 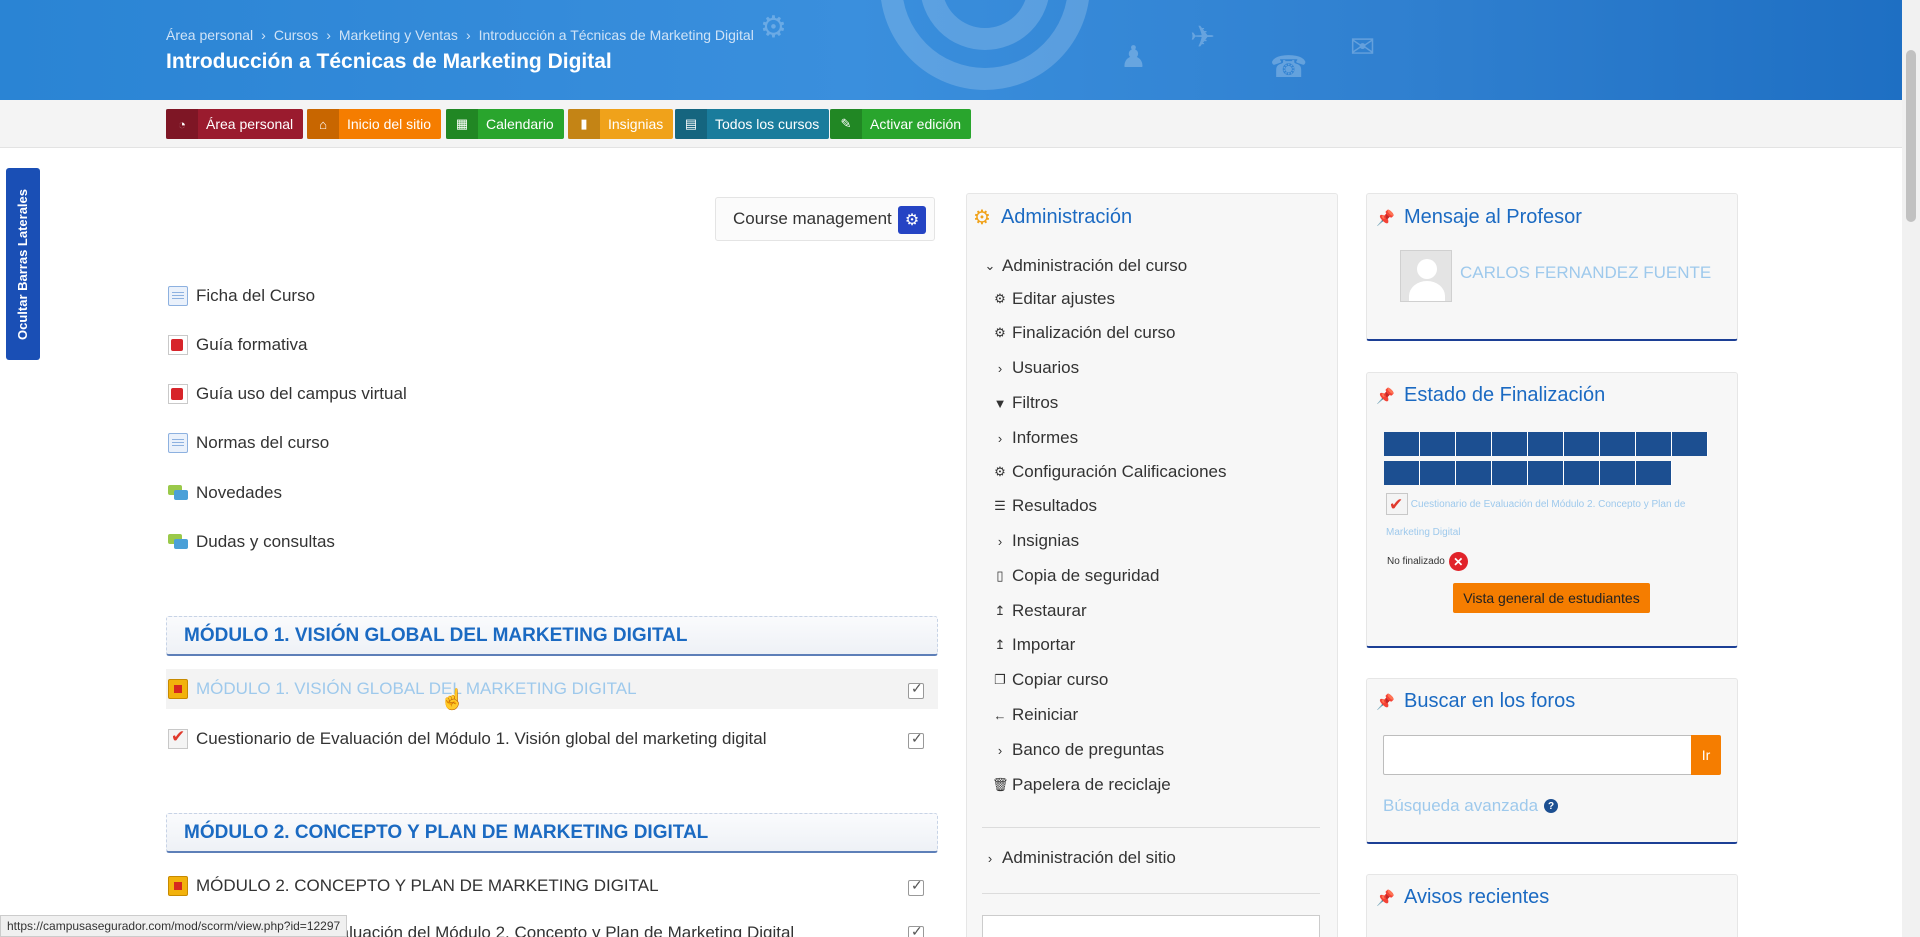 What do you see at coordinates (1000, 541) in the screenshot?
I see `chevron-right-icon: ›` at bounding box center [1000, 541].